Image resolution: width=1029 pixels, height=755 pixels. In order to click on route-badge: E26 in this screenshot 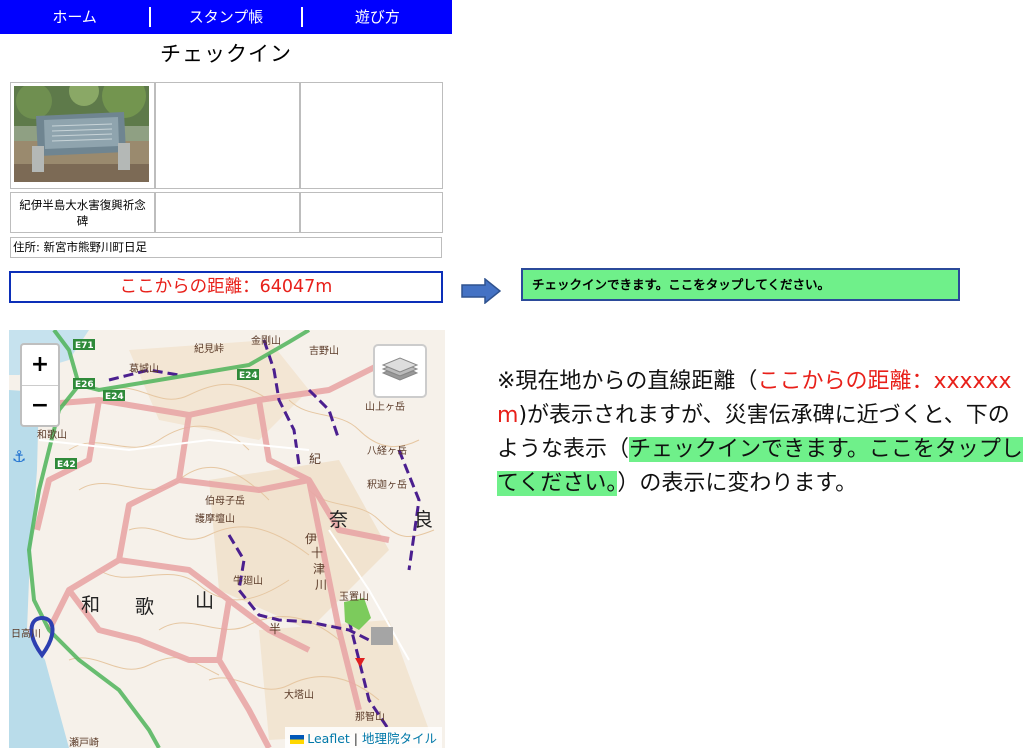, I will do `click(84, 385)`.